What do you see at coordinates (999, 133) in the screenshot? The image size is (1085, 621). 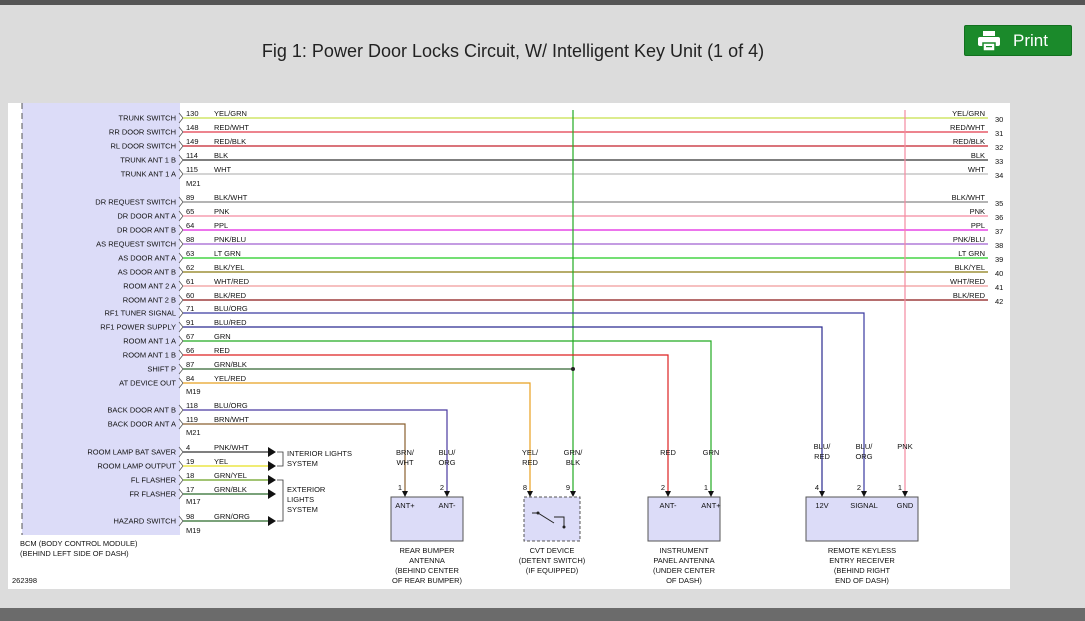 I see `connector-pin-right: 31` at bounding box center [999, 133].